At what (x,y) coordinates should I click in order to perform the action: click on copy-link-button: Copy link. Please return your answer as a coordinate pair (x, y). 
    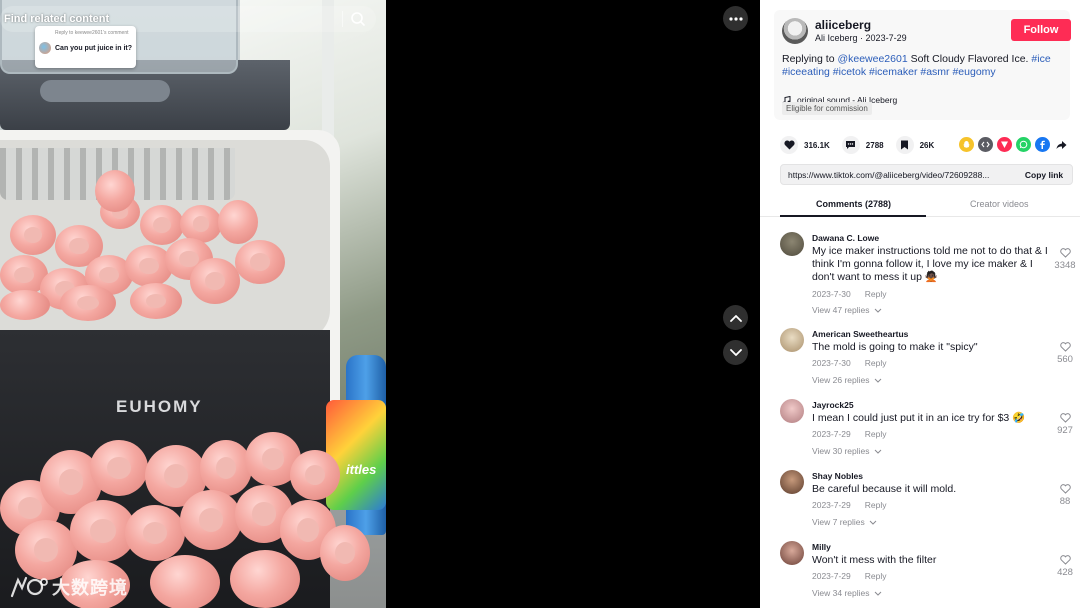
    Looking at the image, I should click on (1044, 174).